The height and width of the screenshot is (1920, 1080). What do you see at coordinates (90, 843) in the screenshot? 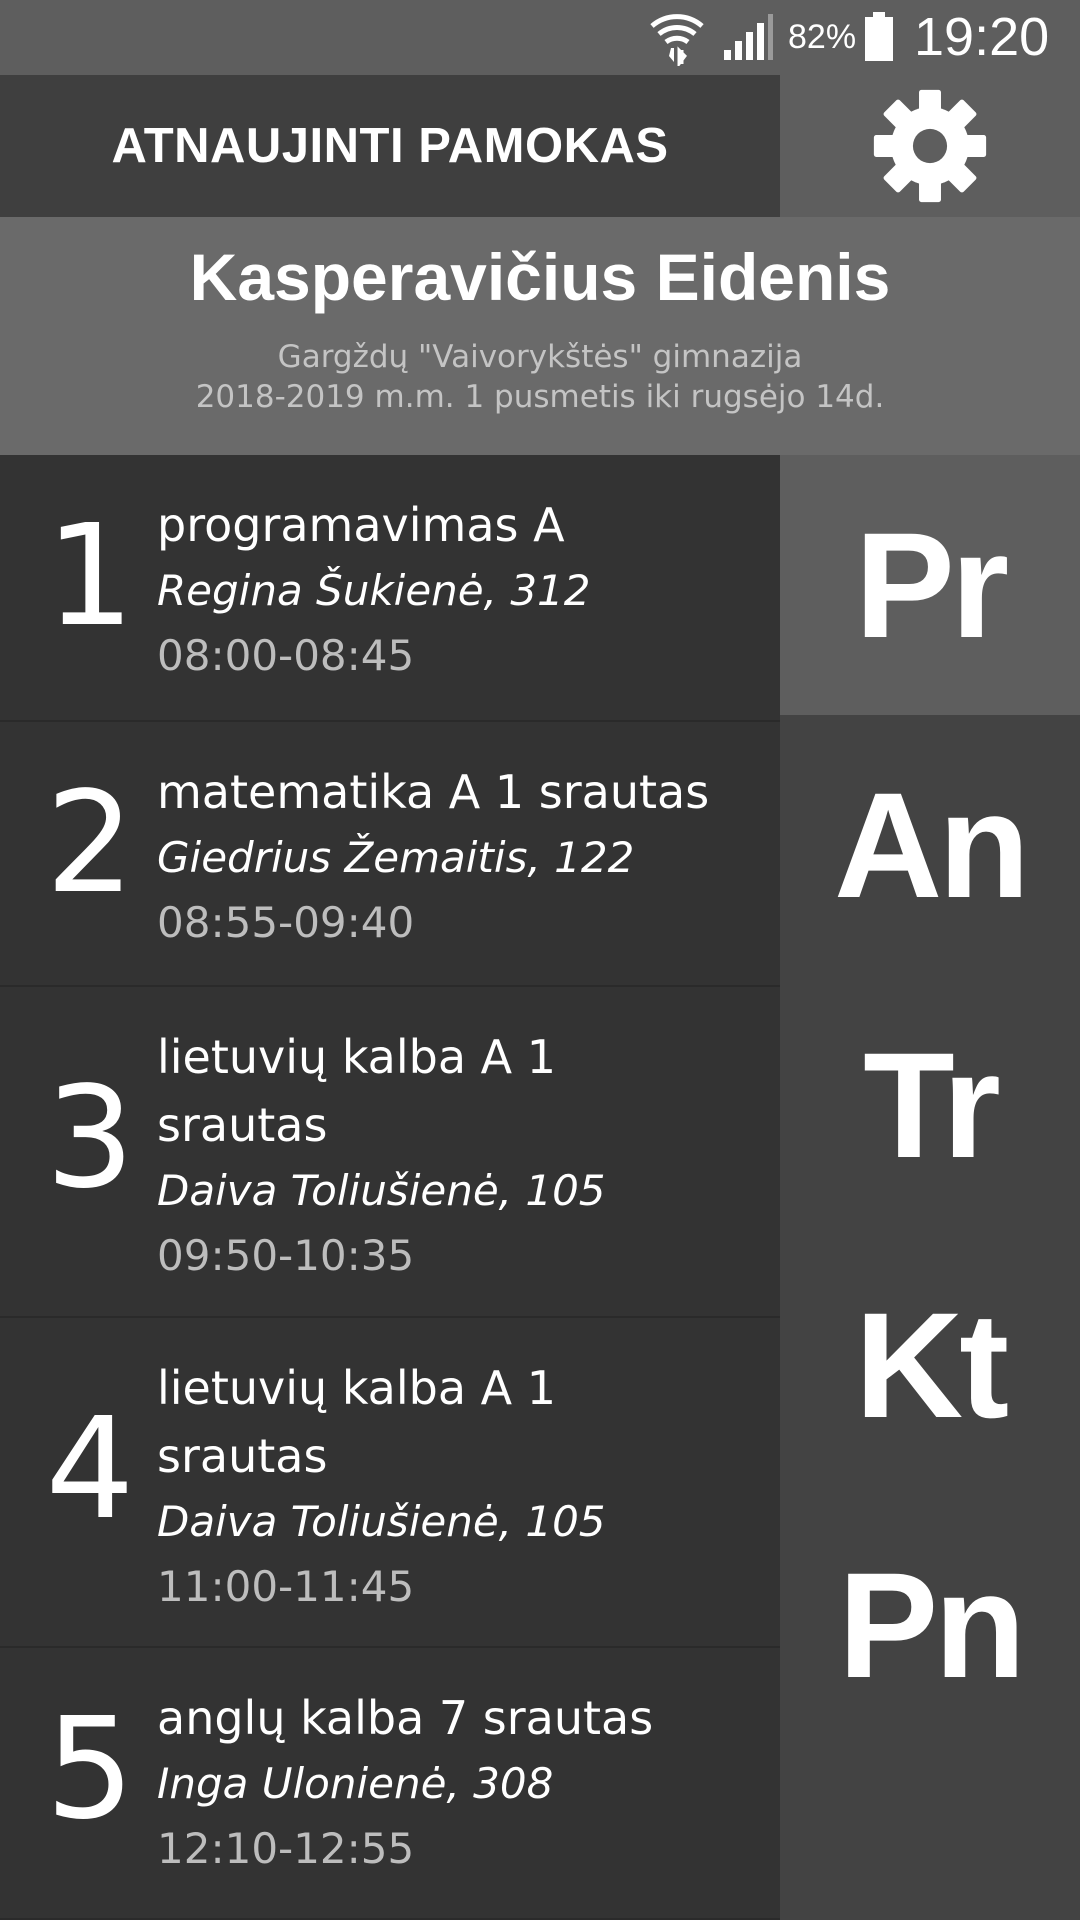
I see `lesson-number: 2` at bounding box center [90, 843].